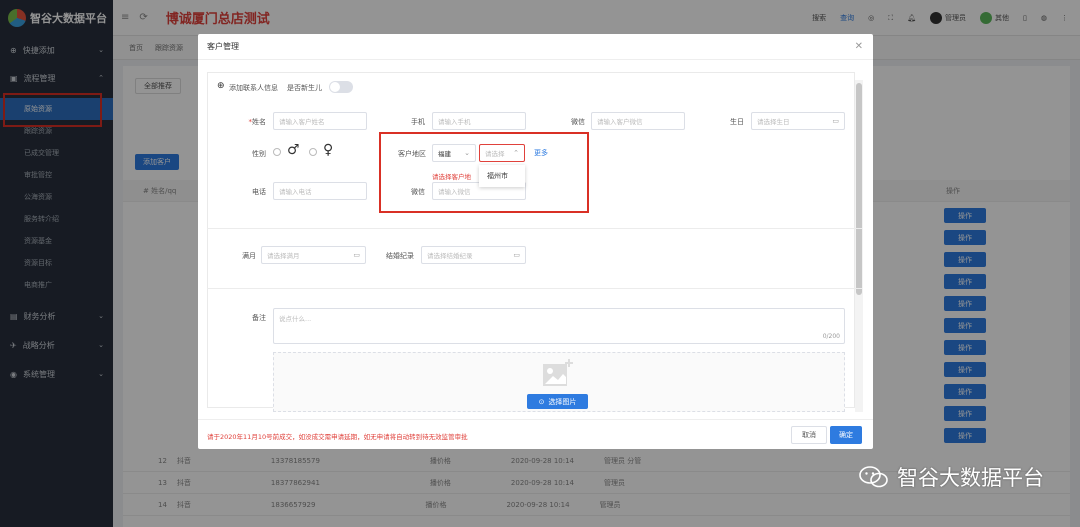 The height and width of the screenshot is (527, 1080). I want to click on fullmonth-placeholder: 请选择满月, so click(283, 256).